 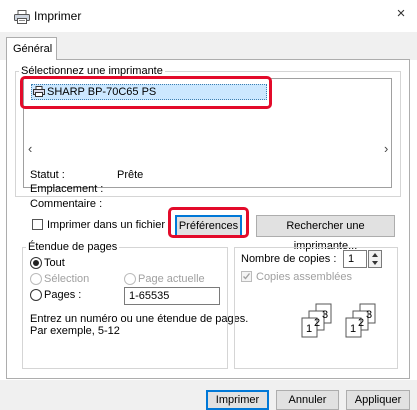 What do you see at coordinates (30, 148) in the screenshot?
I see `scroll-left-icon: ‹` at bounding box center [30, 148].